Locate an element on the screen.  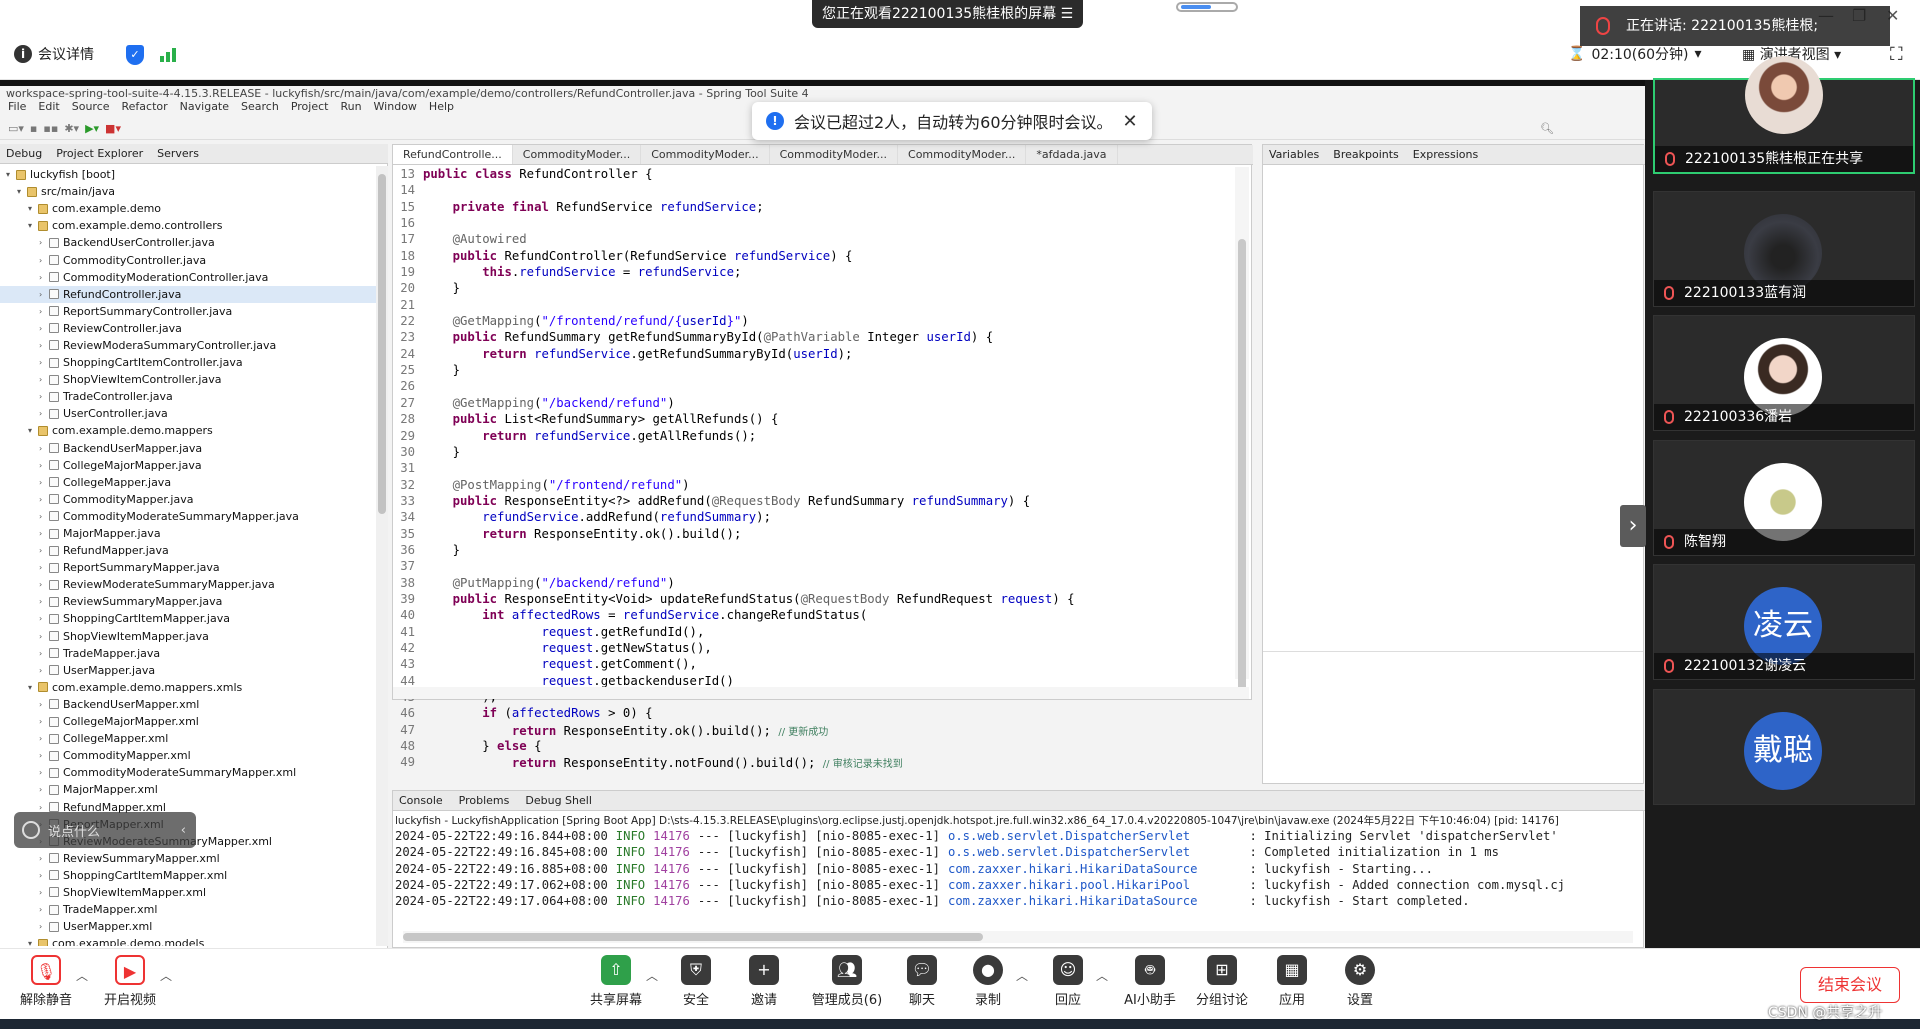
start-video-button: ▶︎ 开启视频 is located at coordinates (130, 981).